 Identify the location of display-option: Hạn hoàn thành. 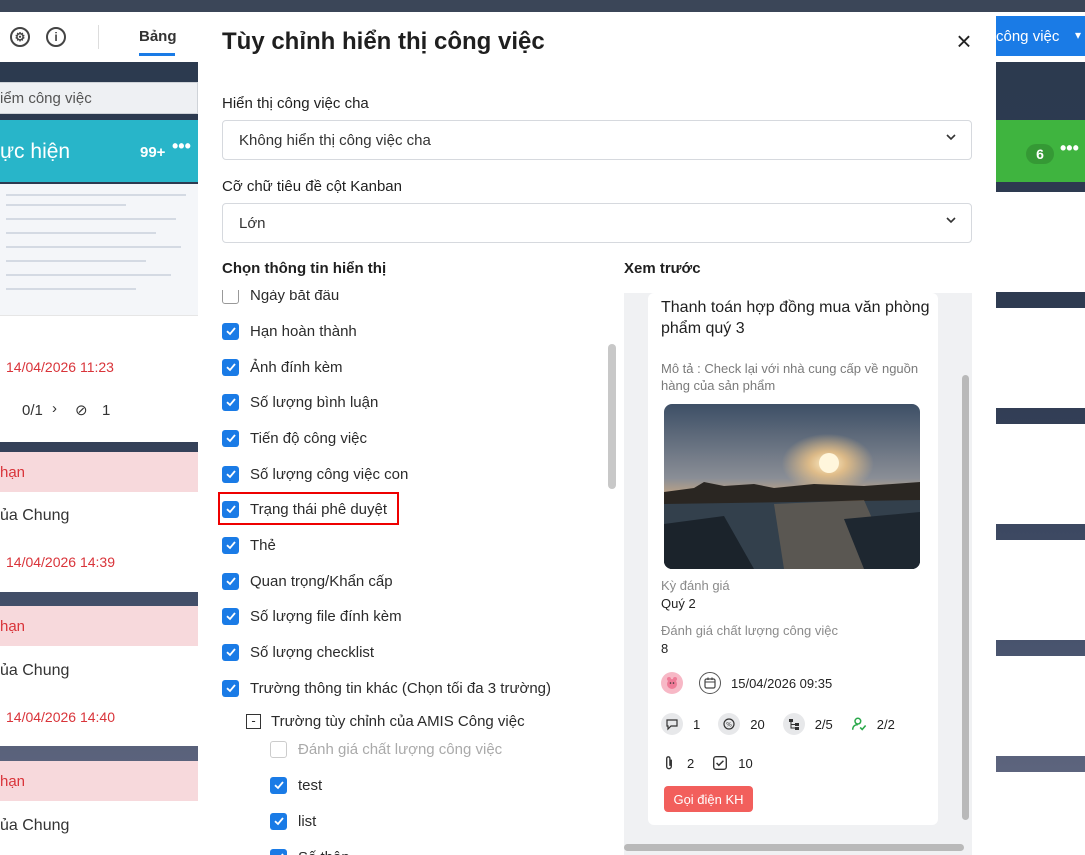
(289, 331).